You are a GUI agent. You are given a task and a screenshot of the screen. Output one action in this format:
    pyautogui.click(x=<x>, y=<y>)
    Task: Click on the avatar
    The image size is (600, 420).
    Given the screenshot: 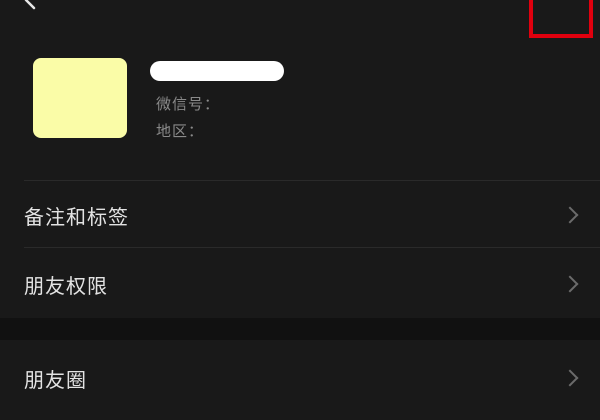 What is the action you would take?
    pyautogui.click(x=80, y=98)
    